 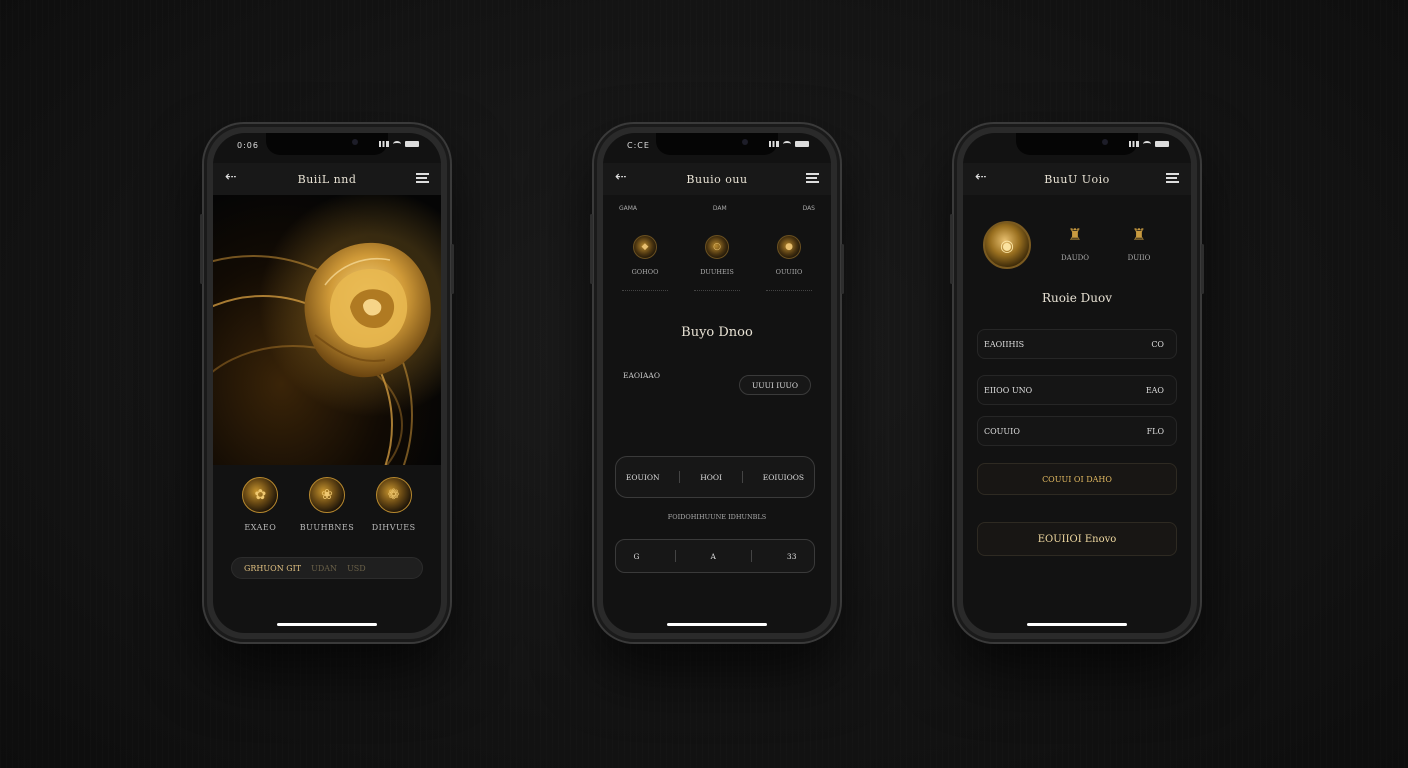 I want to click on pill-dim-text: USD, so click(x=356, y=568).